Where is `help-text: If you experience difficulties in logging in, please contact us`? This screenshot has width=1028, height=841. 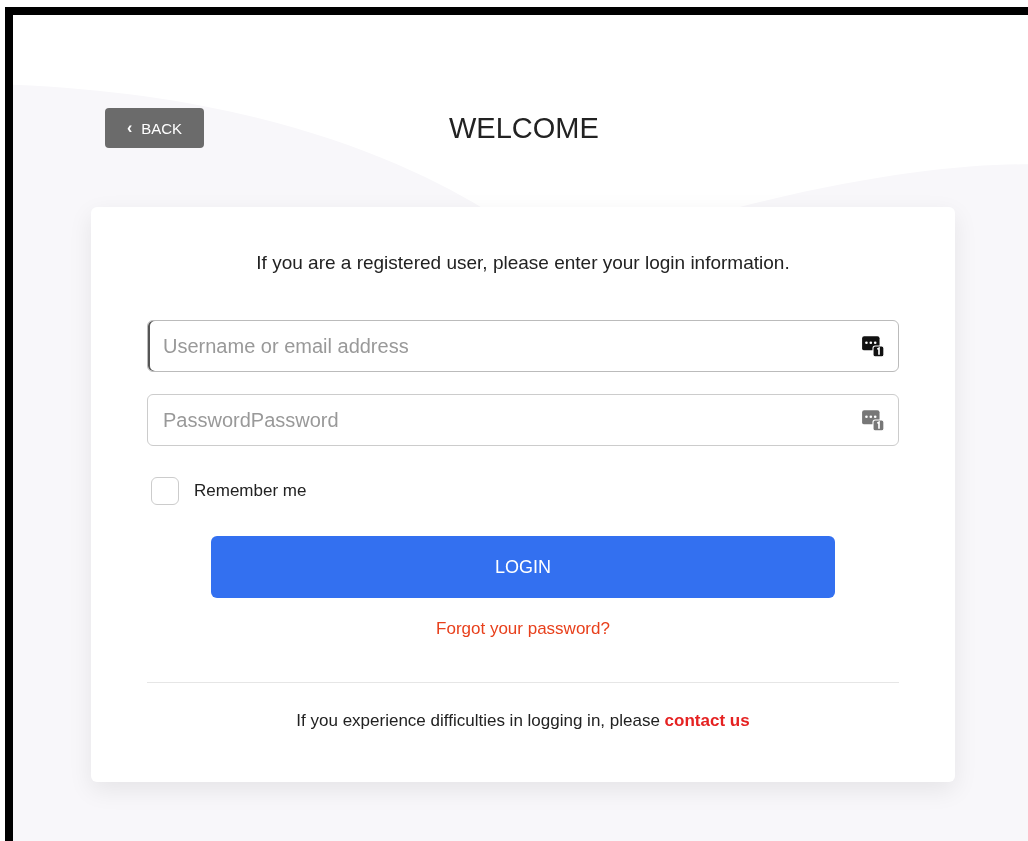 help-text: If you experience difficulties in logging in, please contact us is located at coordinates (523, 721).